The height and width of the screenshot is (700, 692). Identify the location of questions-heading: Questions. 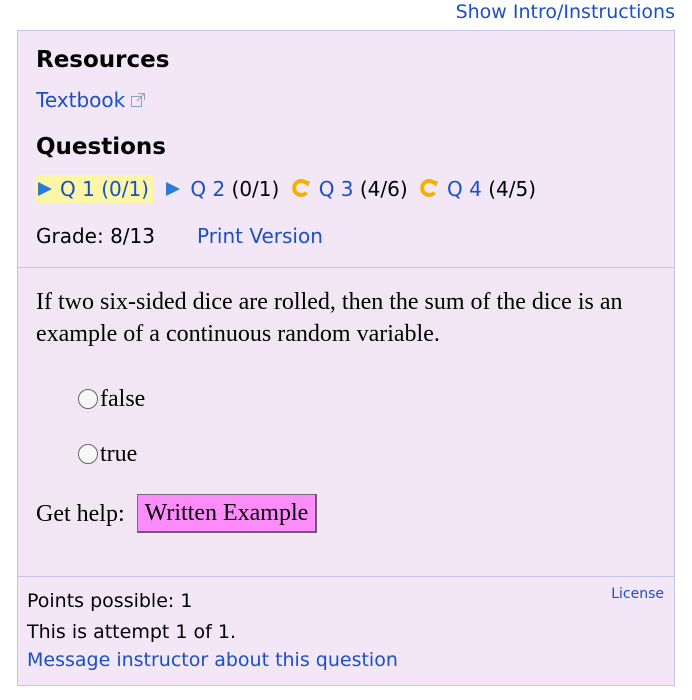
(101, 147).